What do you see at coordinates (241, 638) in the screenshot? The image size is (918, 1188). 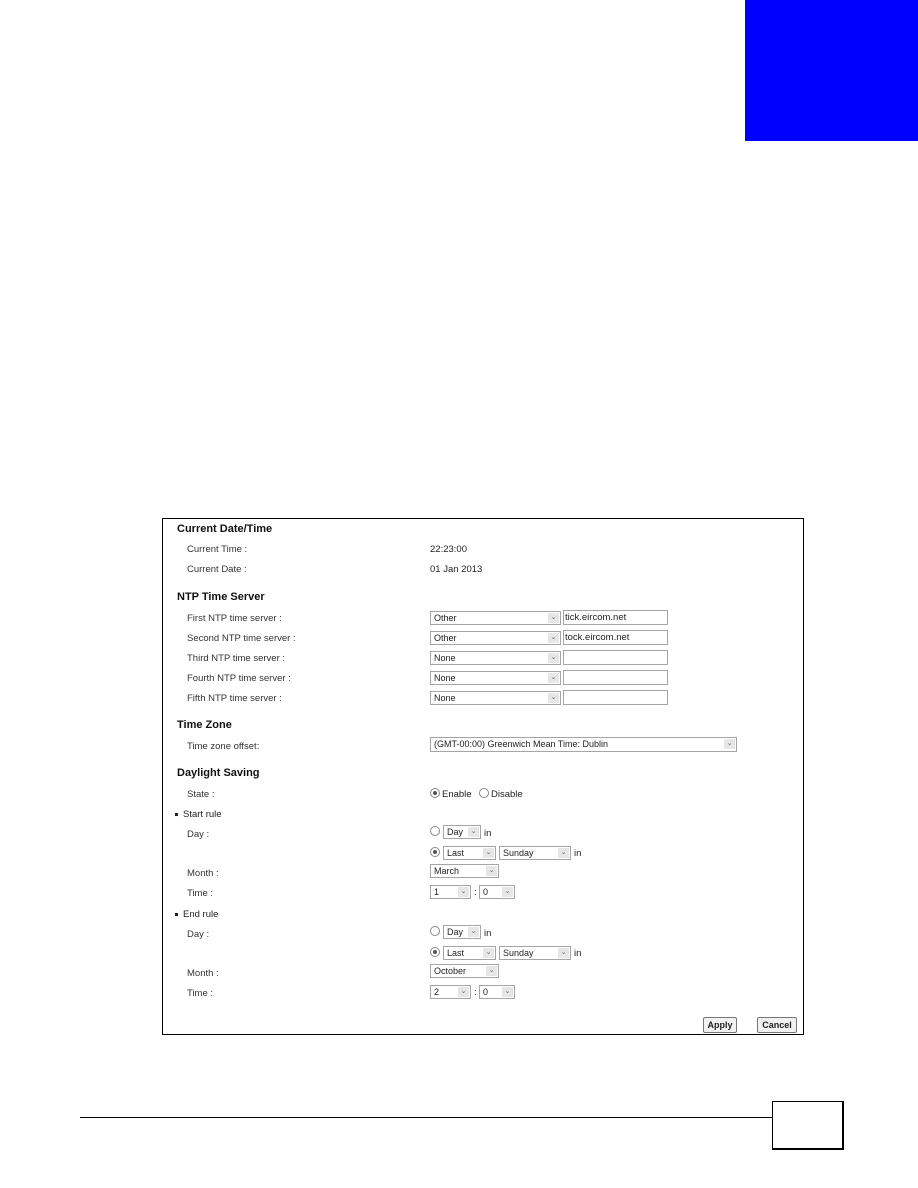 I see `ntp-server-2-label: Second NTP time server :` at bounding box center [241, 638].